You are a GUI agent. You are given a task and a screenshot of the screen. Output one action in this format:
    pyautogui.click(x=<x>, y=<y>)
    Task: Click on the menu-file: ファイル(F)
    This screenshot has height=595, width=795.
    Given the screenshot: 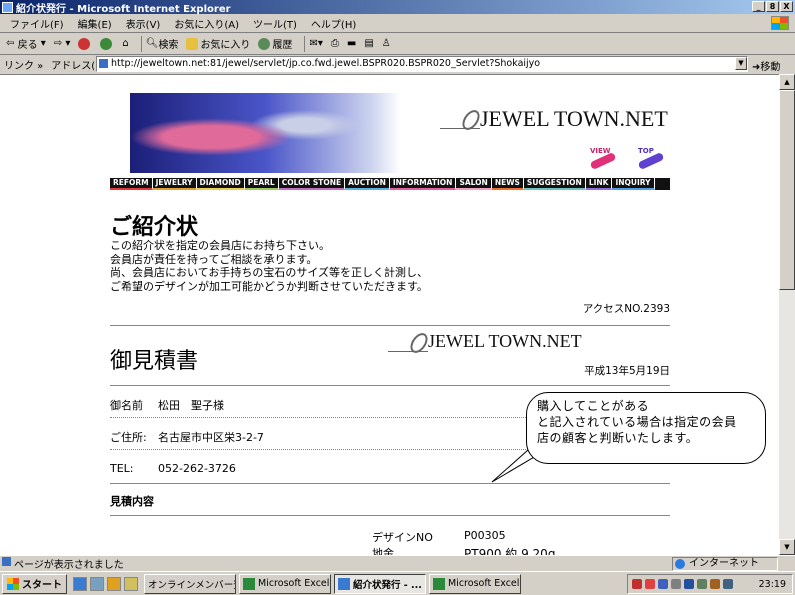 What is the action you would take?
    pyautogui.click(x=37, y=23)
    